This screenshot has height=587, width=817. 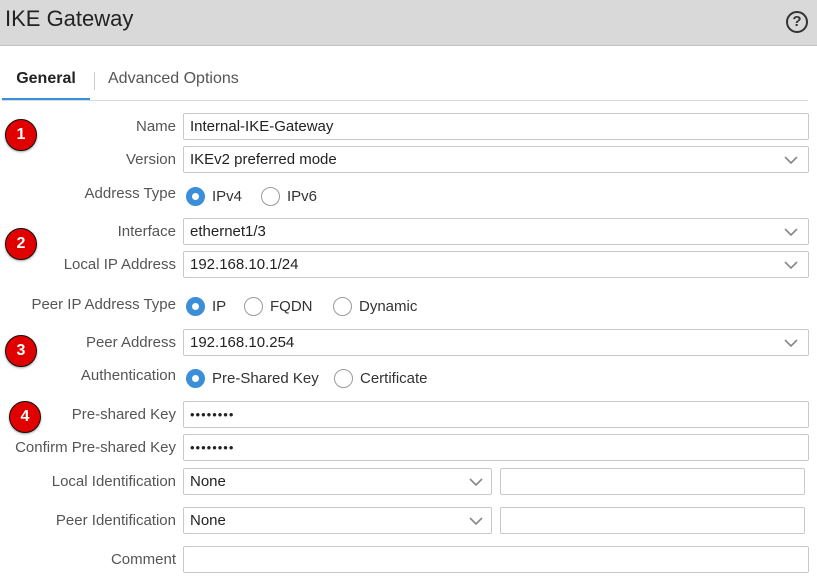 What do you see at coordinates (342, 306) in the screenshot?
I see `peer-ip-type-dynamic-radio` at bounding box center [342, 306].